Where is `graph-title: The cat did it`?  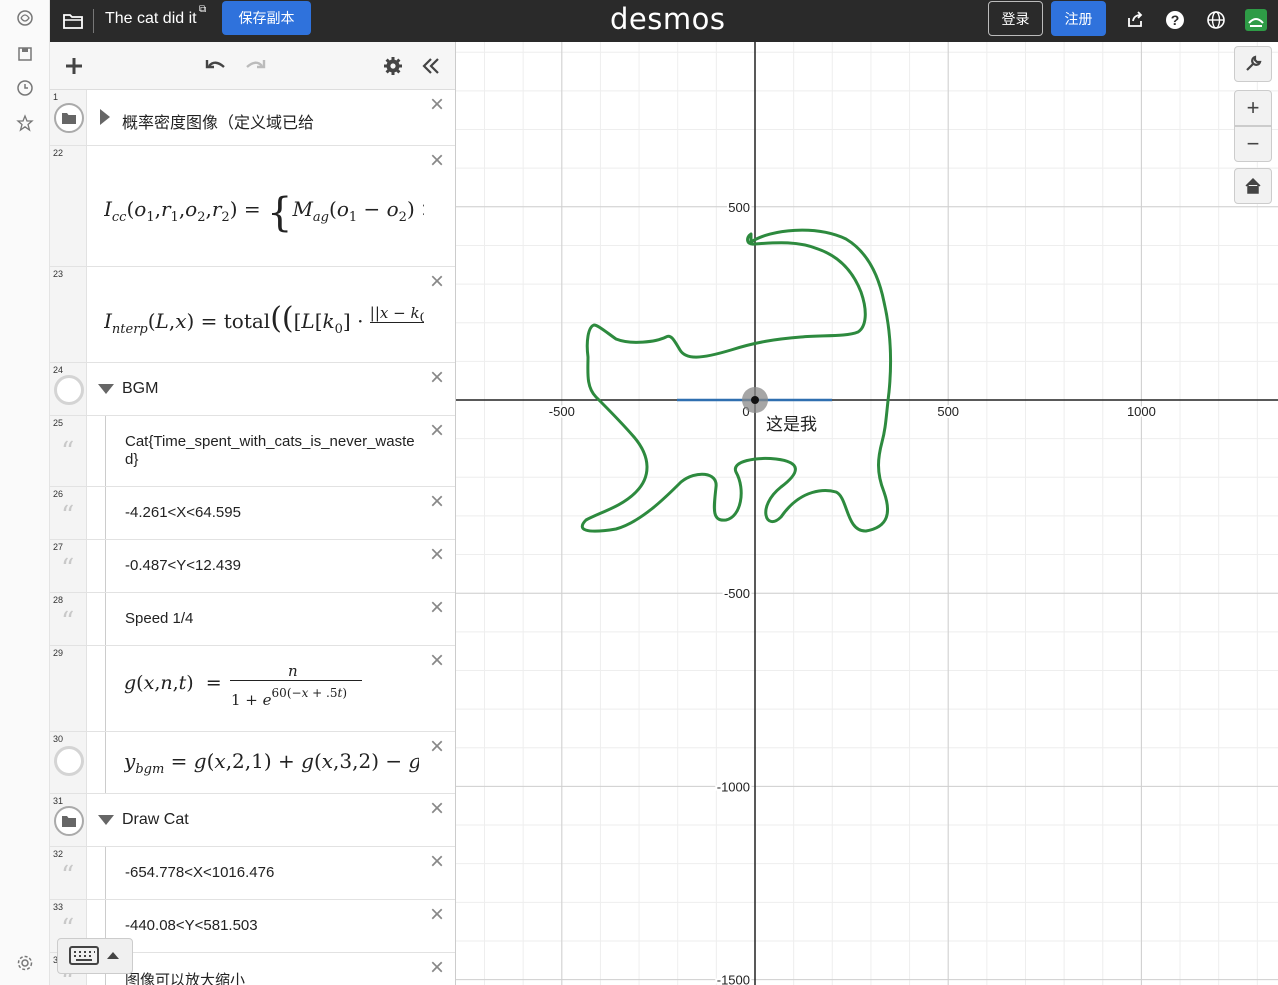 graph-title: The cat did it is located at coordinates (151, 19).